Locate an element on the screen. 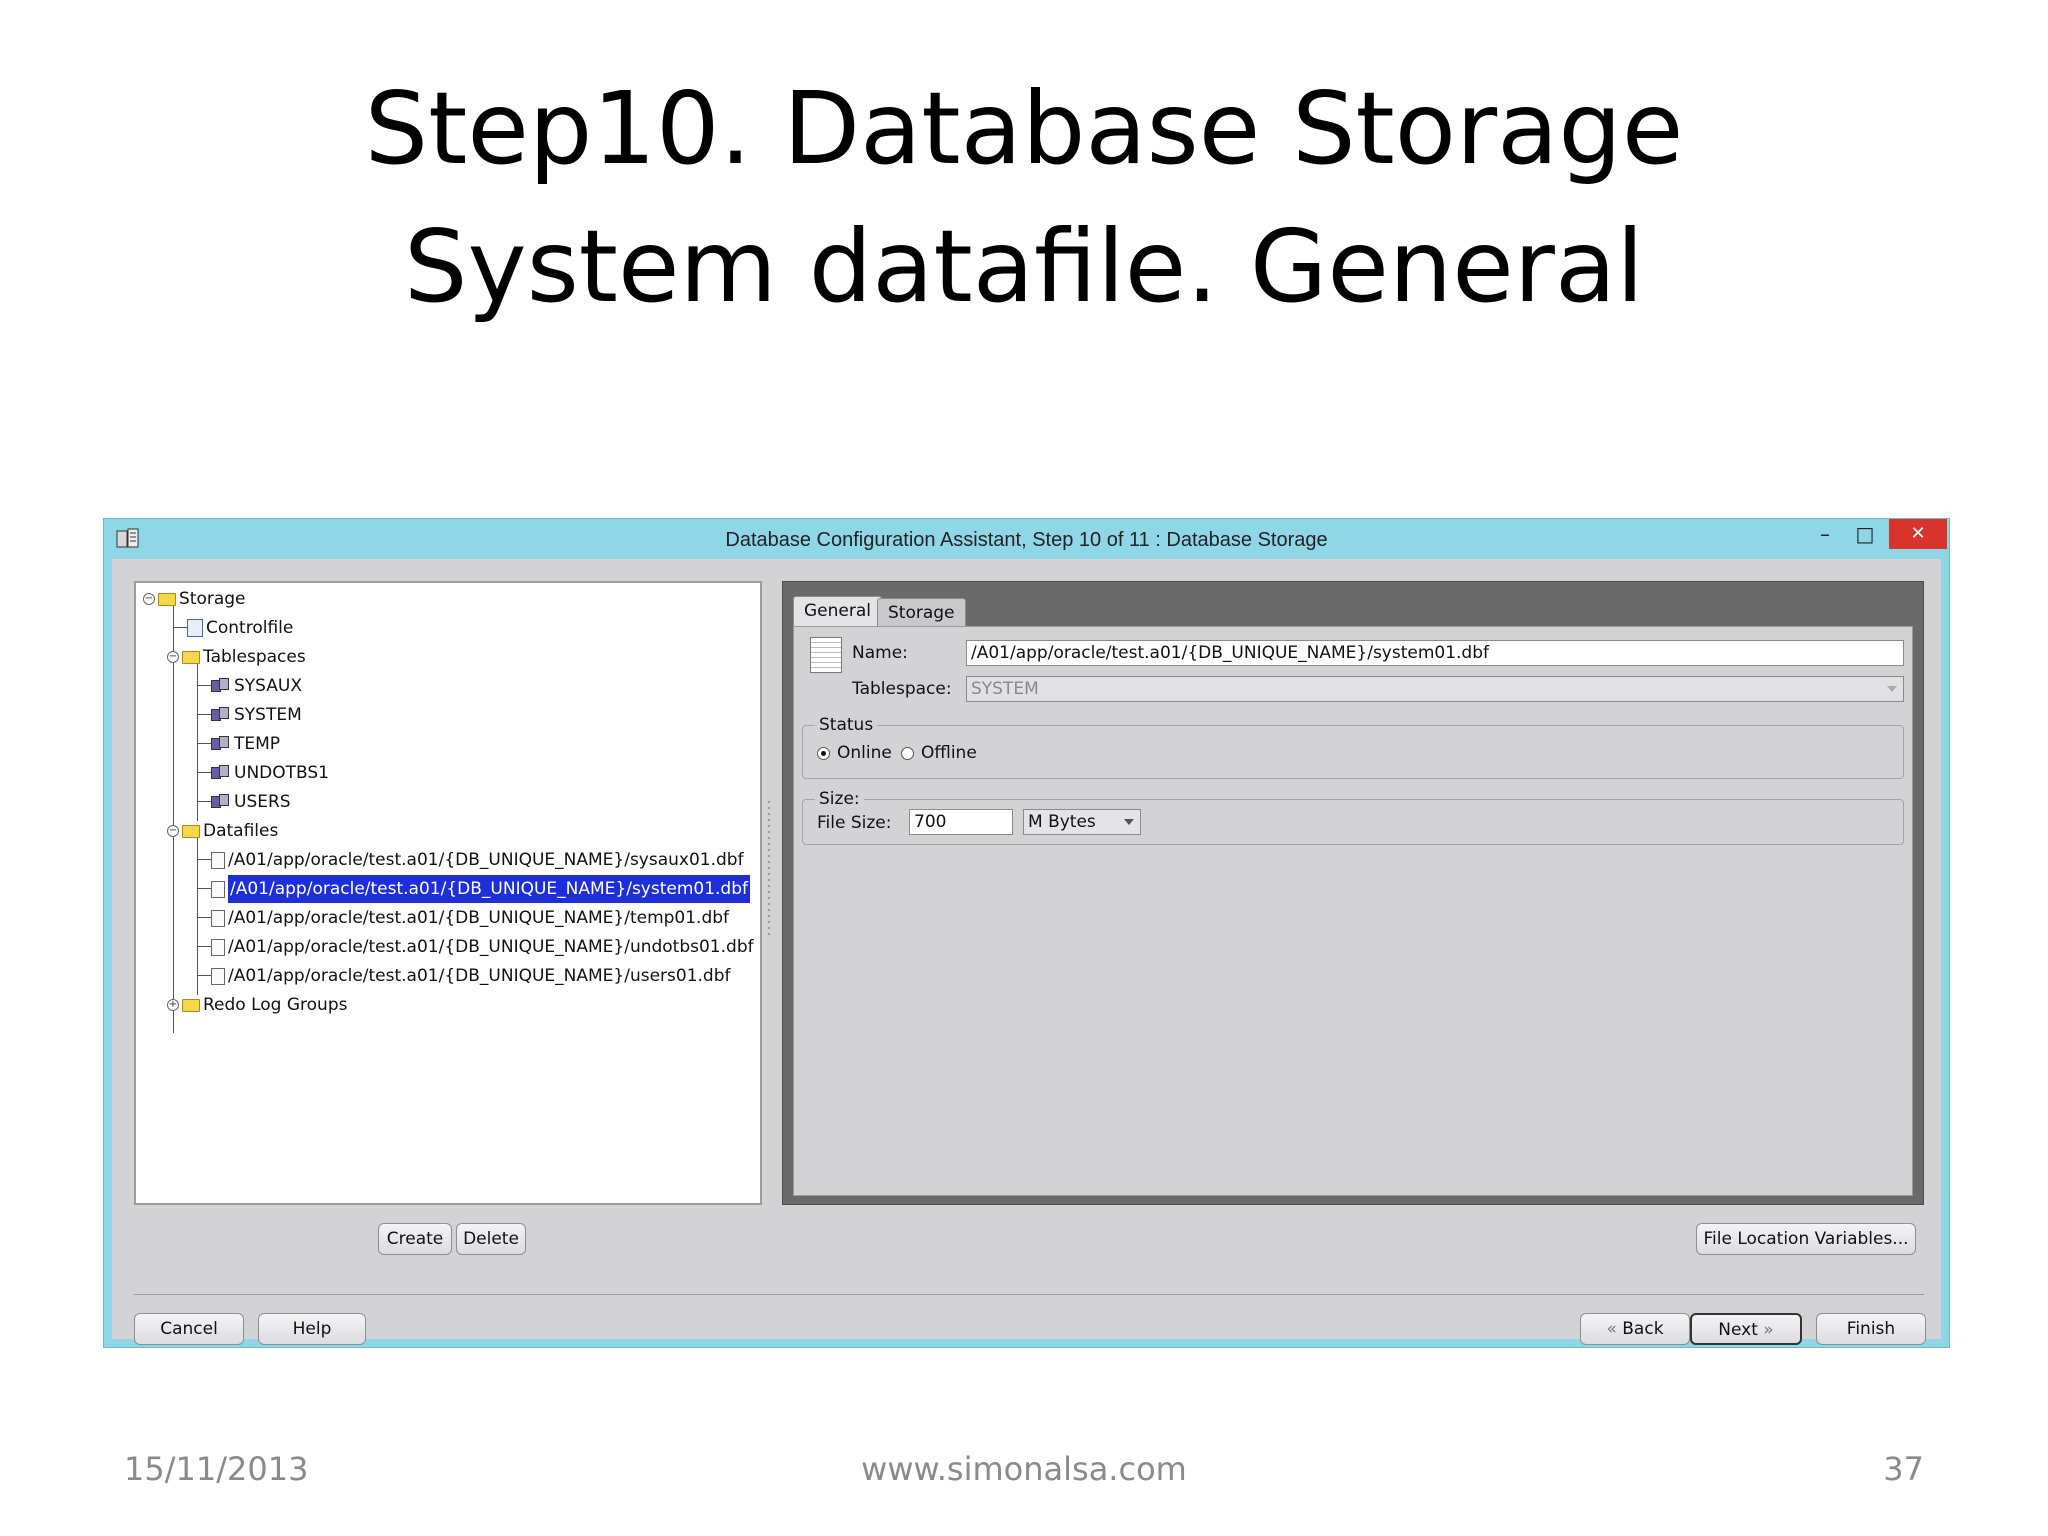 The width and height of the screenshot is (2048, 1536). tree-item-tablespace: SYSTEM is located at coordinates (256, 715).